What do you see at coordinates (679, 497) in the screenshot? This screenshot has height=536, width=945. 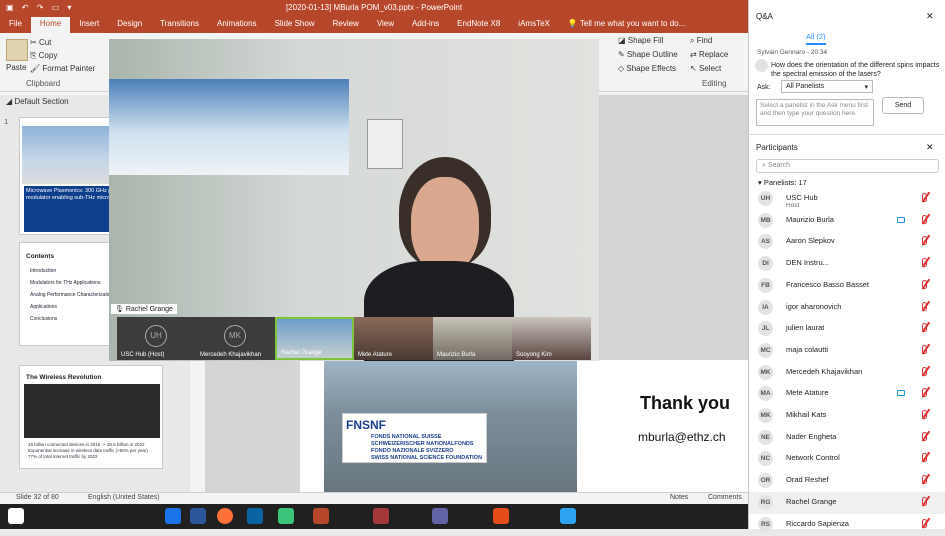 I see `notes-button: Notes` at bounding box center [679, 497].